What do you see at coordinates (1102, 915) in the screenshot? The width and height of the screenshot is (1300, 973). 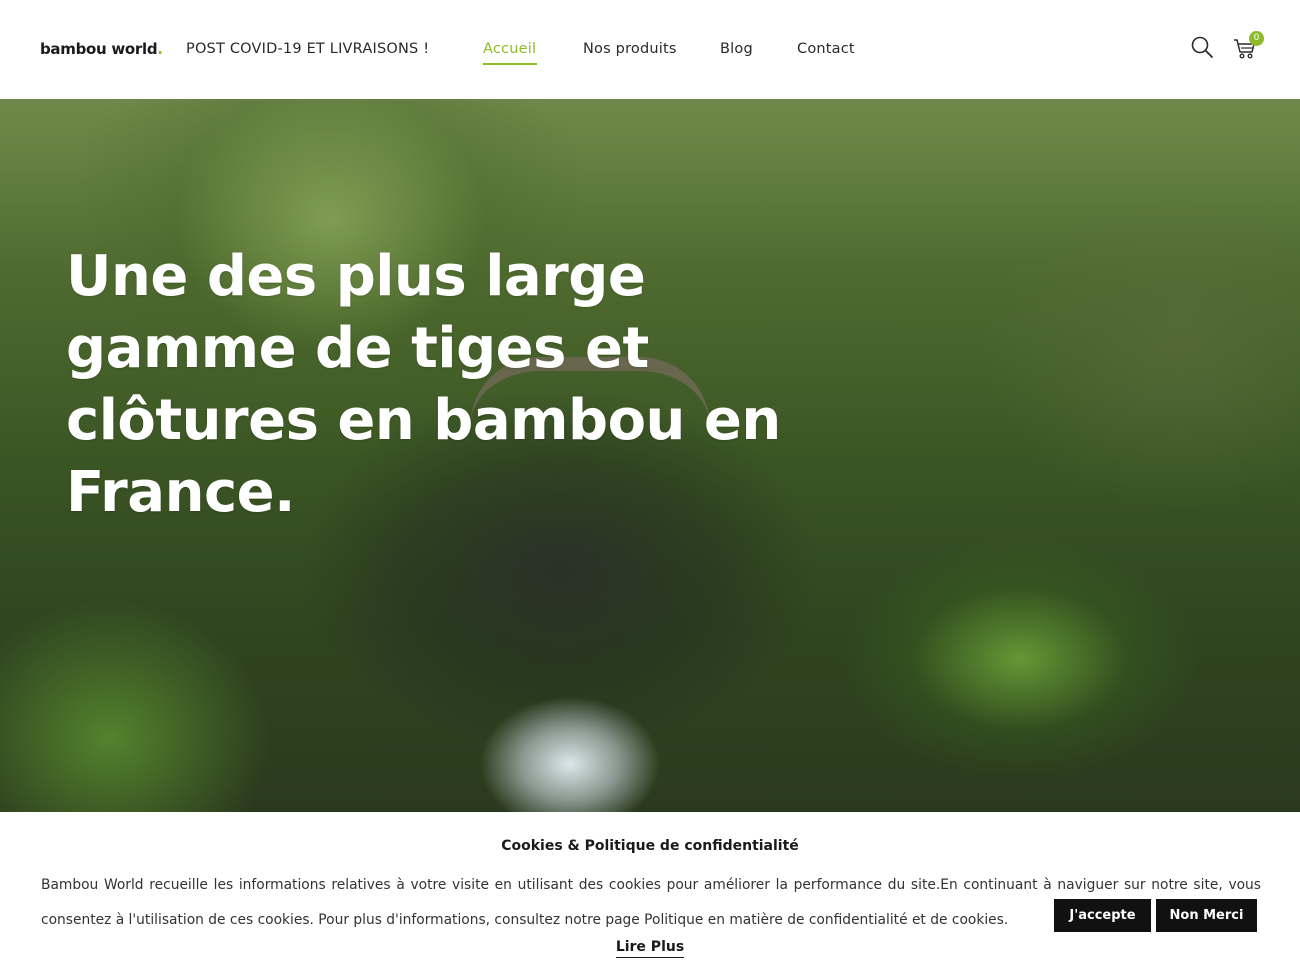 I see `accept-cookies-button: J'accepte` at bounding box center [1102, 915].